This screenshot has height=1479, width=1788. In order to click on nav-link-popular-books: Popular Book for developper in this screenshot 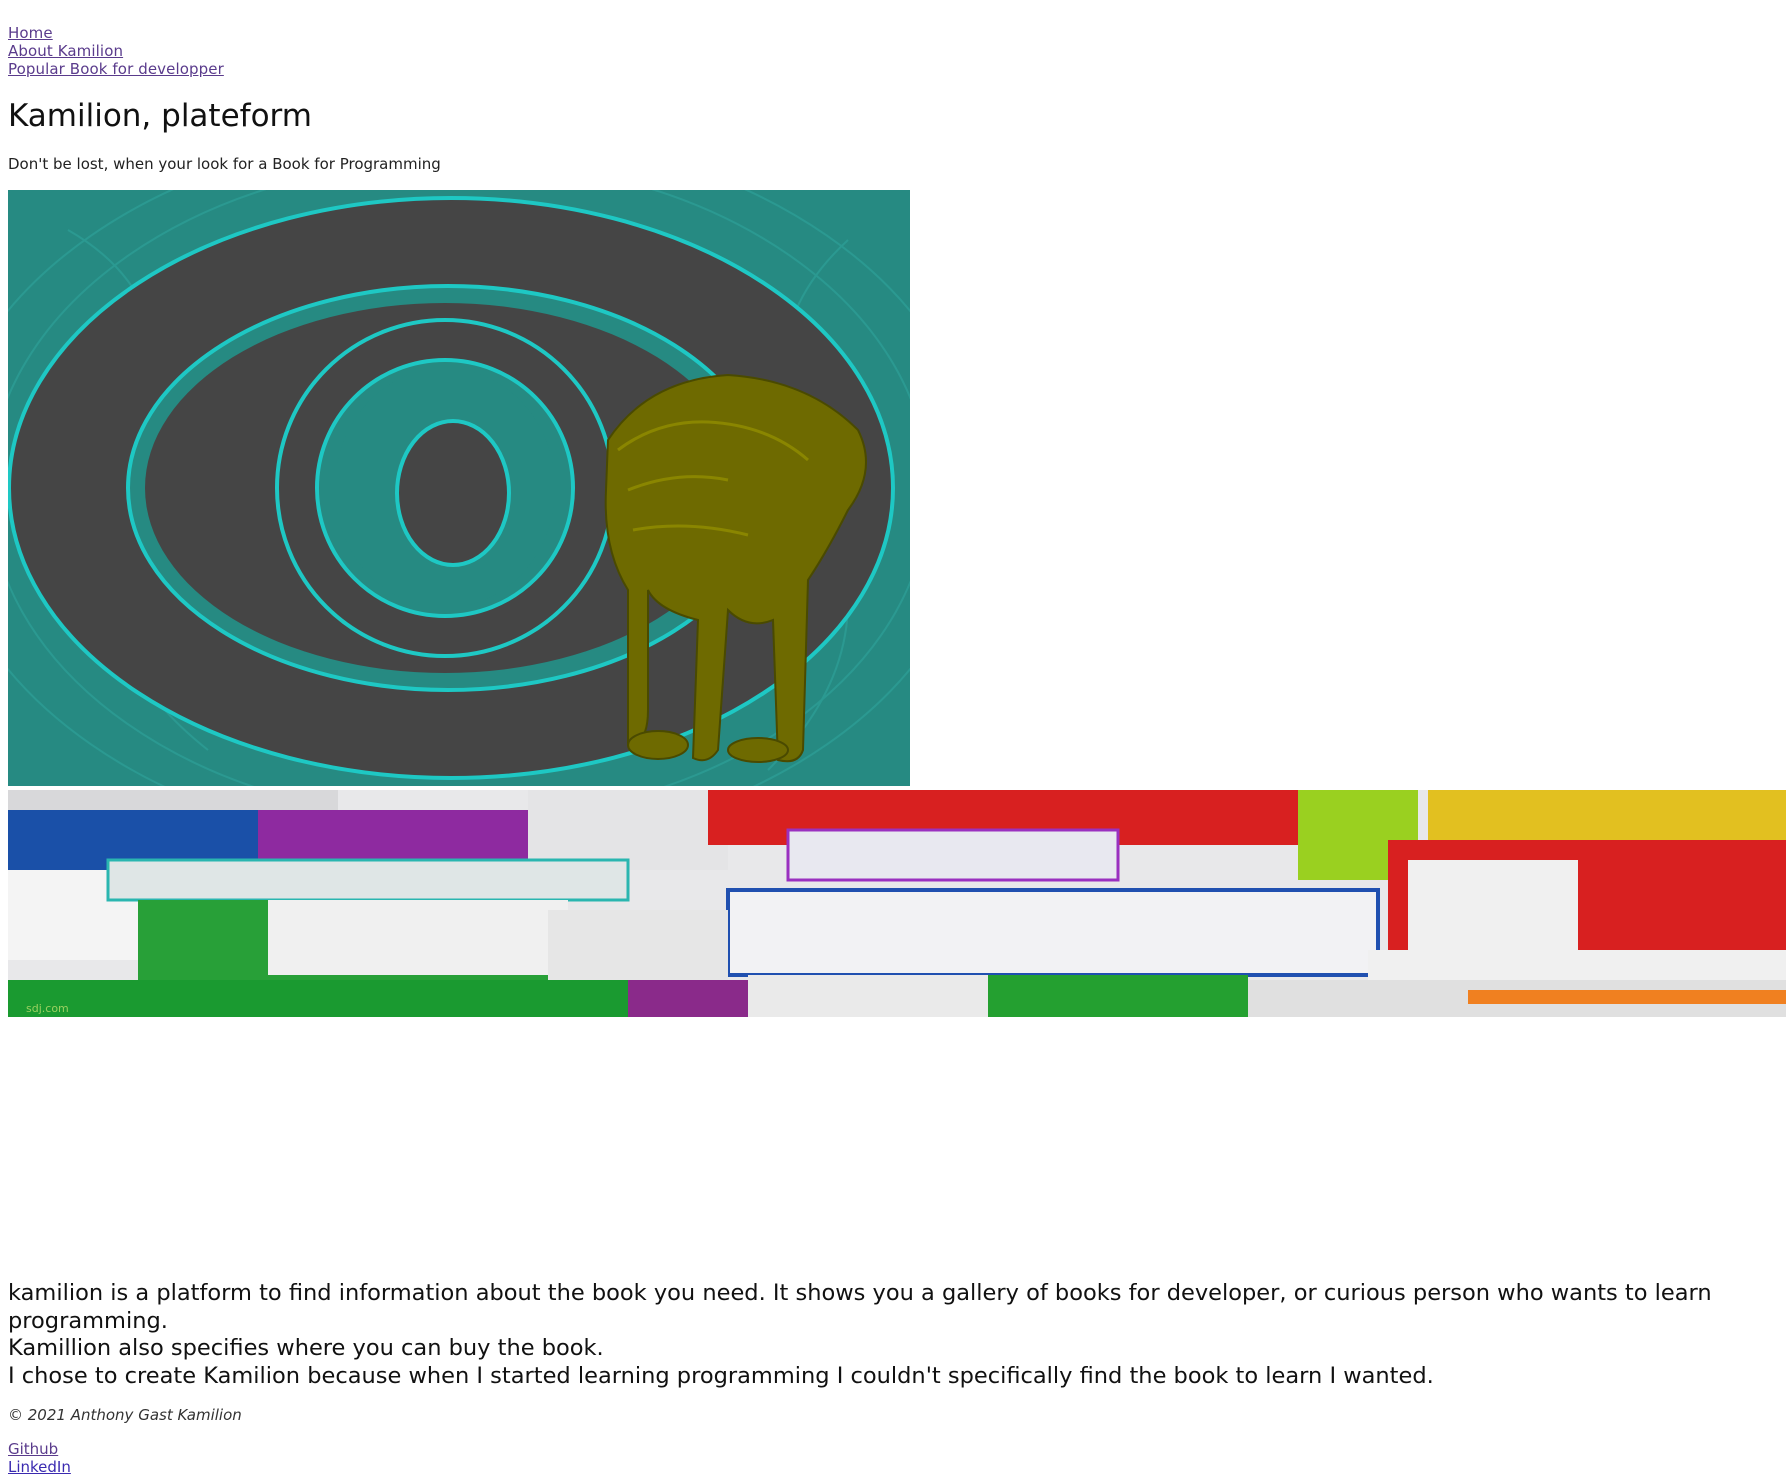, I will do `click(116, 69)`.